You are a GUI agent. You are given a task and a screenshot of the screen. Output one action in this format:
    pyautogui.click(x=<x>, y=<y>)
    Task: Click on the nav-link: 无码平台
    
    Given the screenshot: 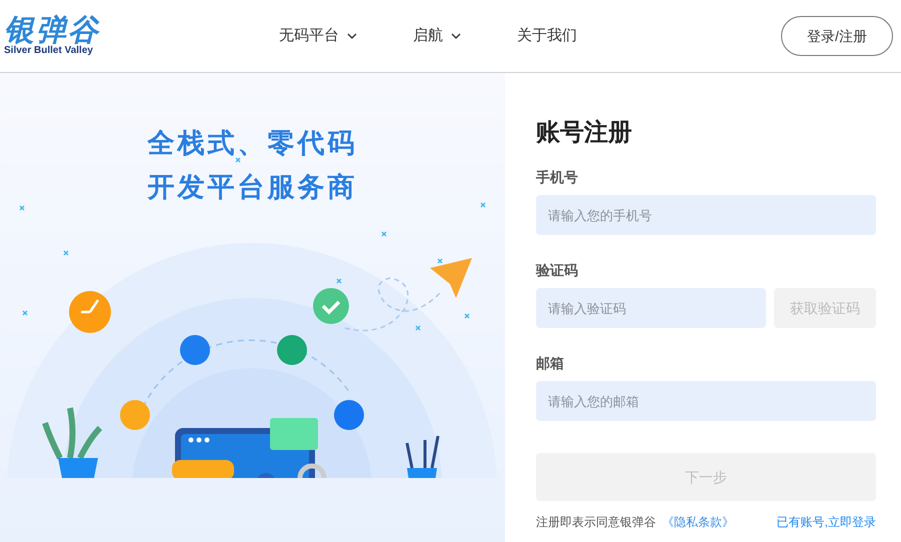 What is the action you would take?
    pyautogui.click(x=318, y=36)
    